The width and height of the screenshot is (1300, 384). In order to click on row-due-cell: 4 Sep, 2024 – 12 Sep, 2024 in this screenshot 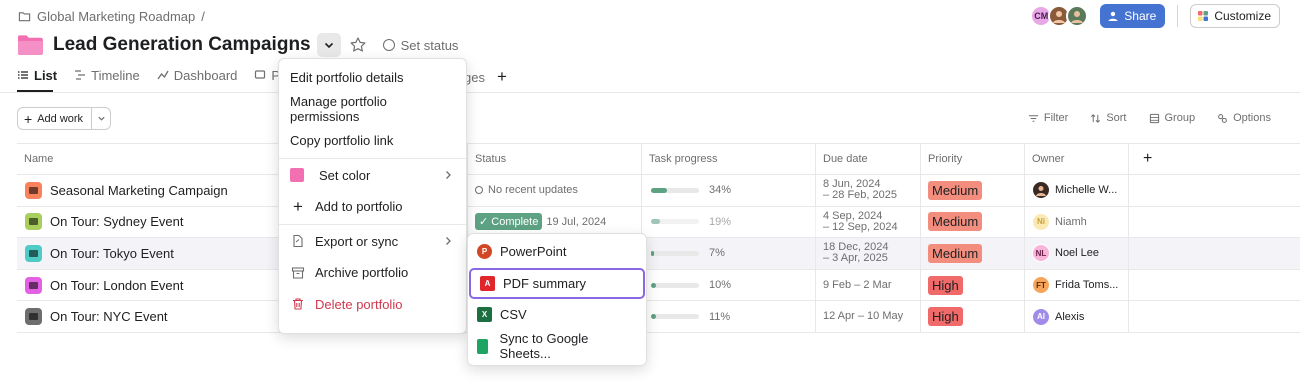, I will do `click(868, 222)`.